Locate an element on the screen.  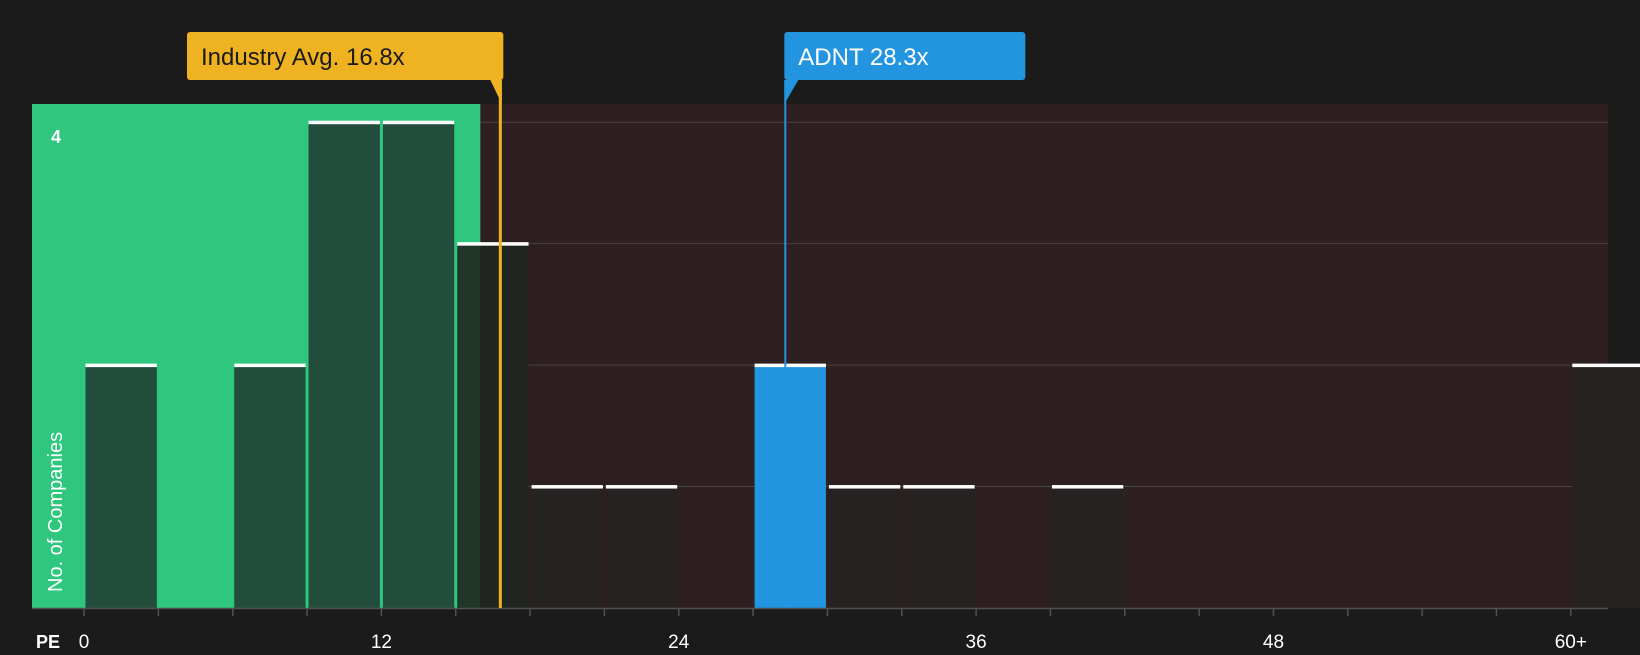
x-tick-label: 60+ is located at coordinates (1571, 641).